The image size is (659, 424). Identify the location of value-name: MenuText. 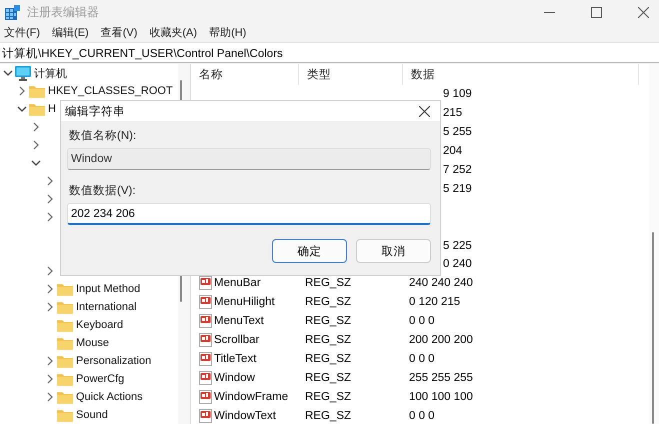
(239, 321).